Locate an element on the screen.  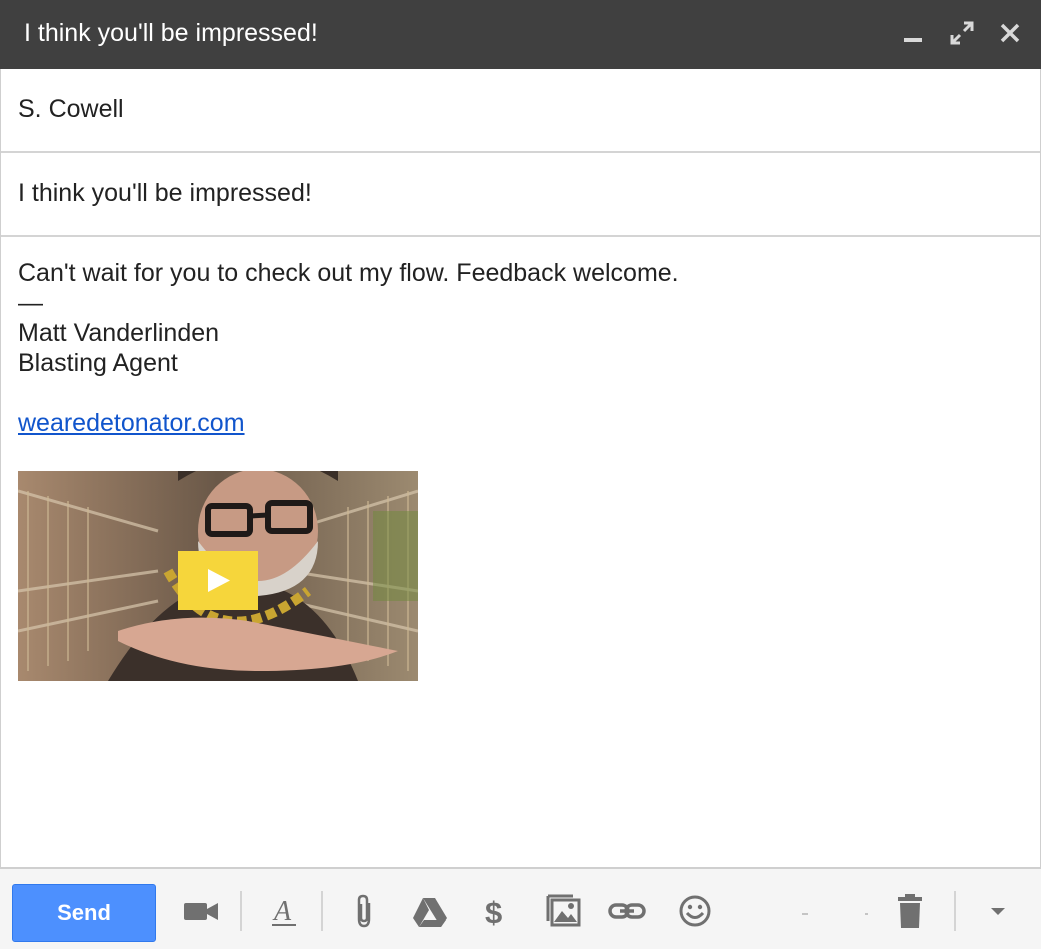
emoji-icon is located at coordinates (695, 911).